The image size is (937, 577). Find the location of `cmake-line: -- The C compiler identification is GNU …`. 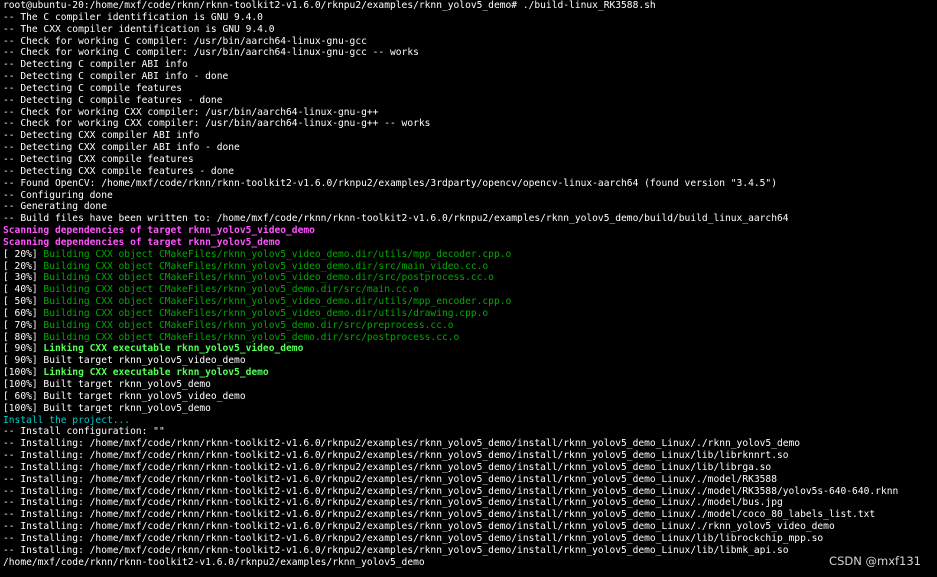

cmake-line: -- The C compiler identification is GNU … is located at coordinates (133, 17).